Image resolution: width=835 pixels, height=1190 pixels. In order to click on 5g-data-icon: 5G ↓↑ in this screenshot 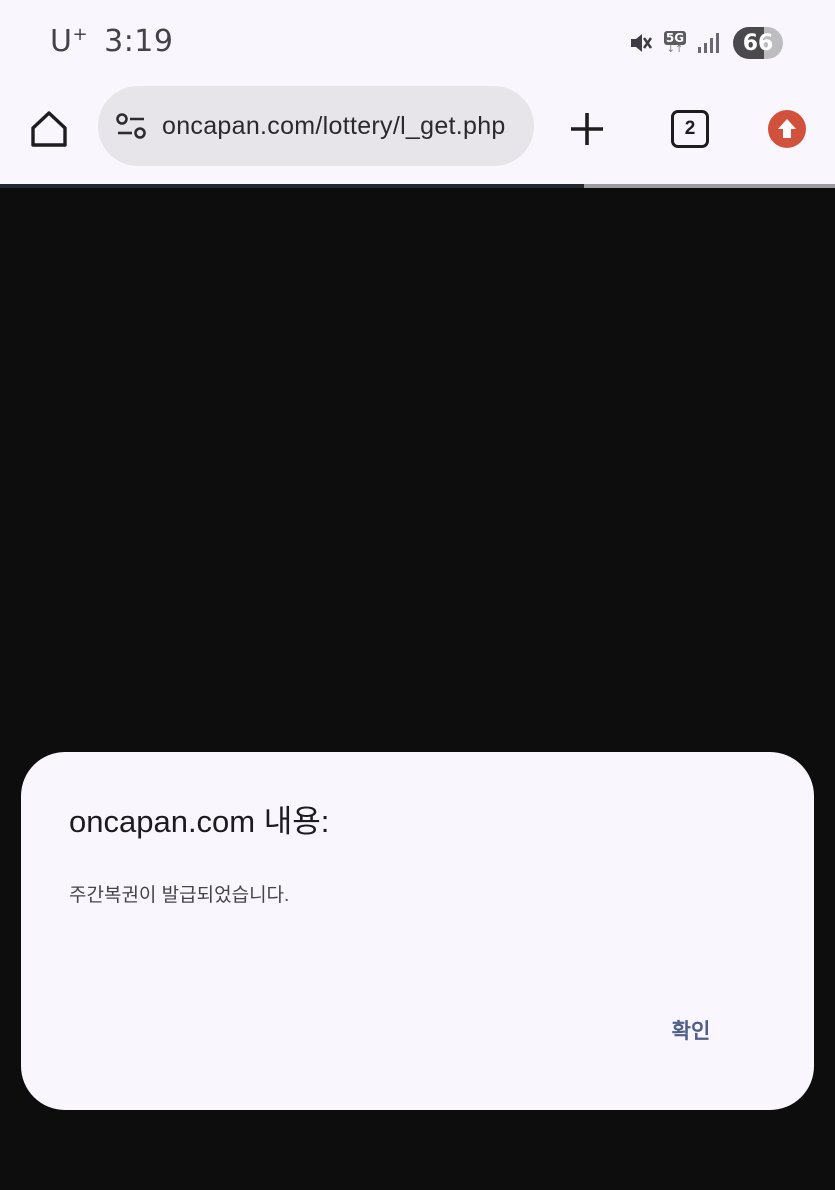, I will do `click(675, 43)`.